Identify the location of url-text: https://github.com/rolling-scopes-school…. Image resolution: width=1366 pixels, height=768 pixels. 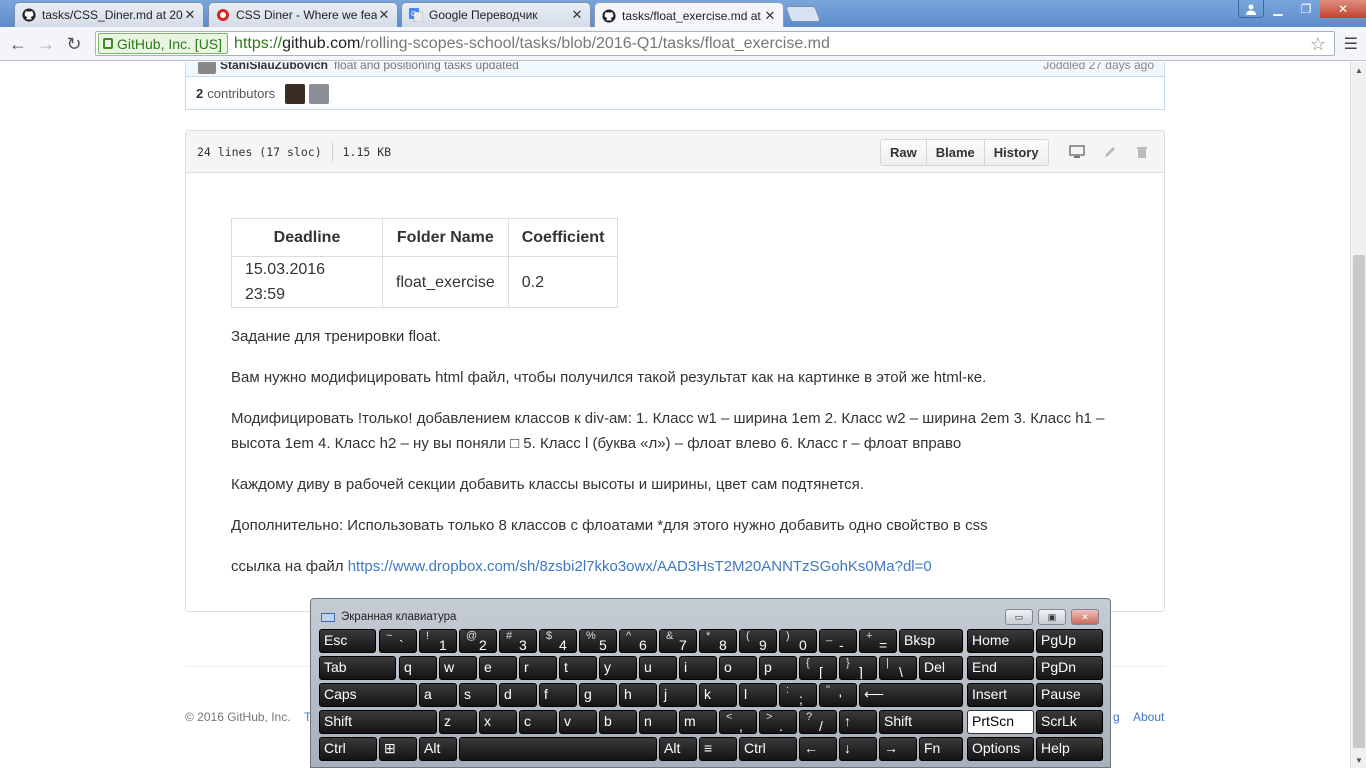
(532, 44).